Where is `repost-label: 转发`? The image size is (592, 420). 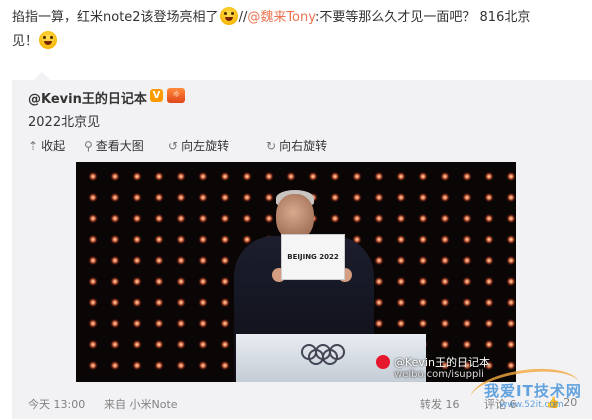 repost-label: 转发 is located at coordinates (431, 404).